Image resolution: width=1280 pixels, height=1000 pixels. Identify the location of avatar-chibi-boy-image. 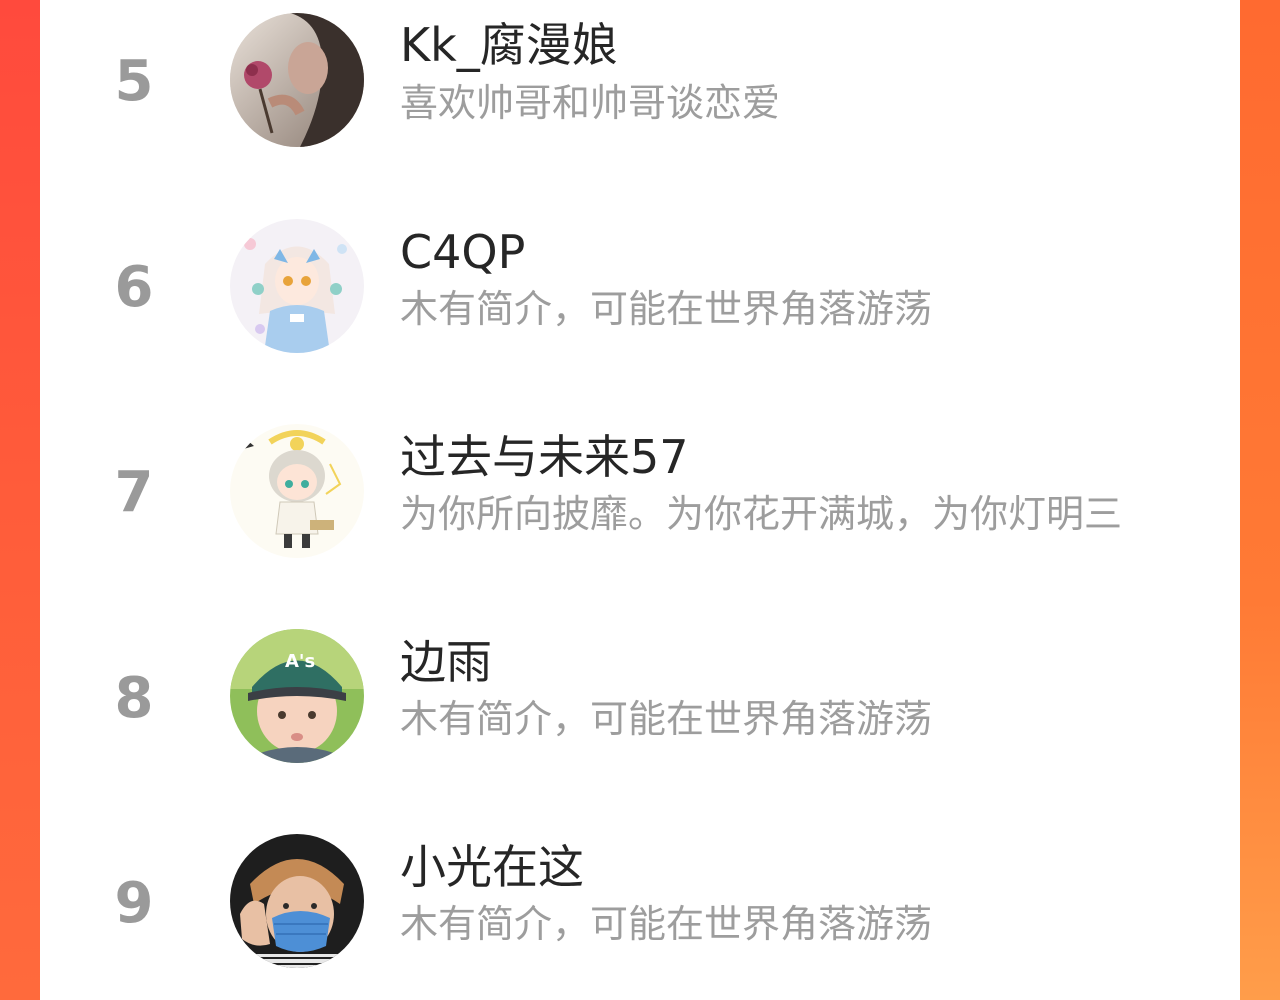
(297, 491).